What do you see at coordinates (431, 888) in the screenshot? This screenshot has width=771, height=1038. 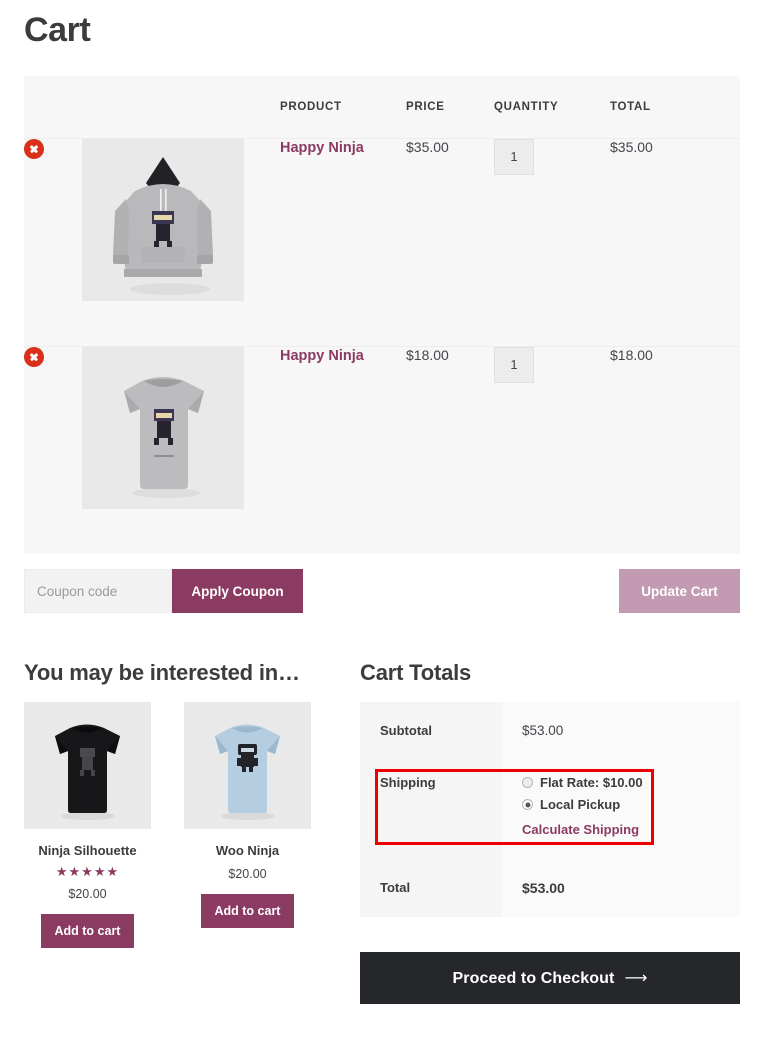 I see `total-label: Total` at bounding box center [431, 888].